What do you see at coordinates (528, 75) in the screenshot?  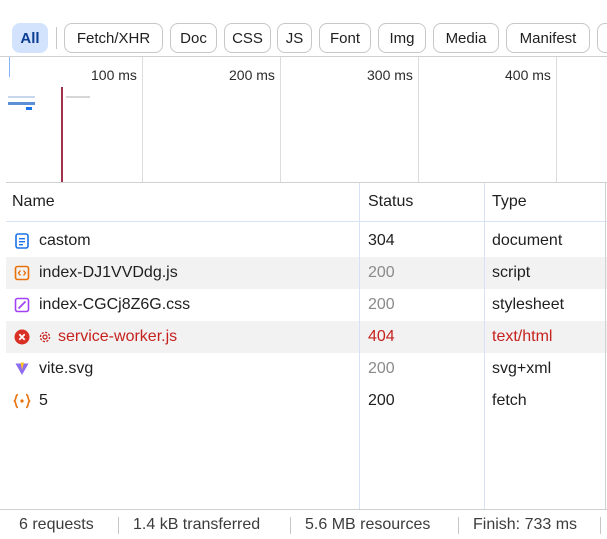 I see `tick-label: 400 ms` at bounding box center [528, 75].